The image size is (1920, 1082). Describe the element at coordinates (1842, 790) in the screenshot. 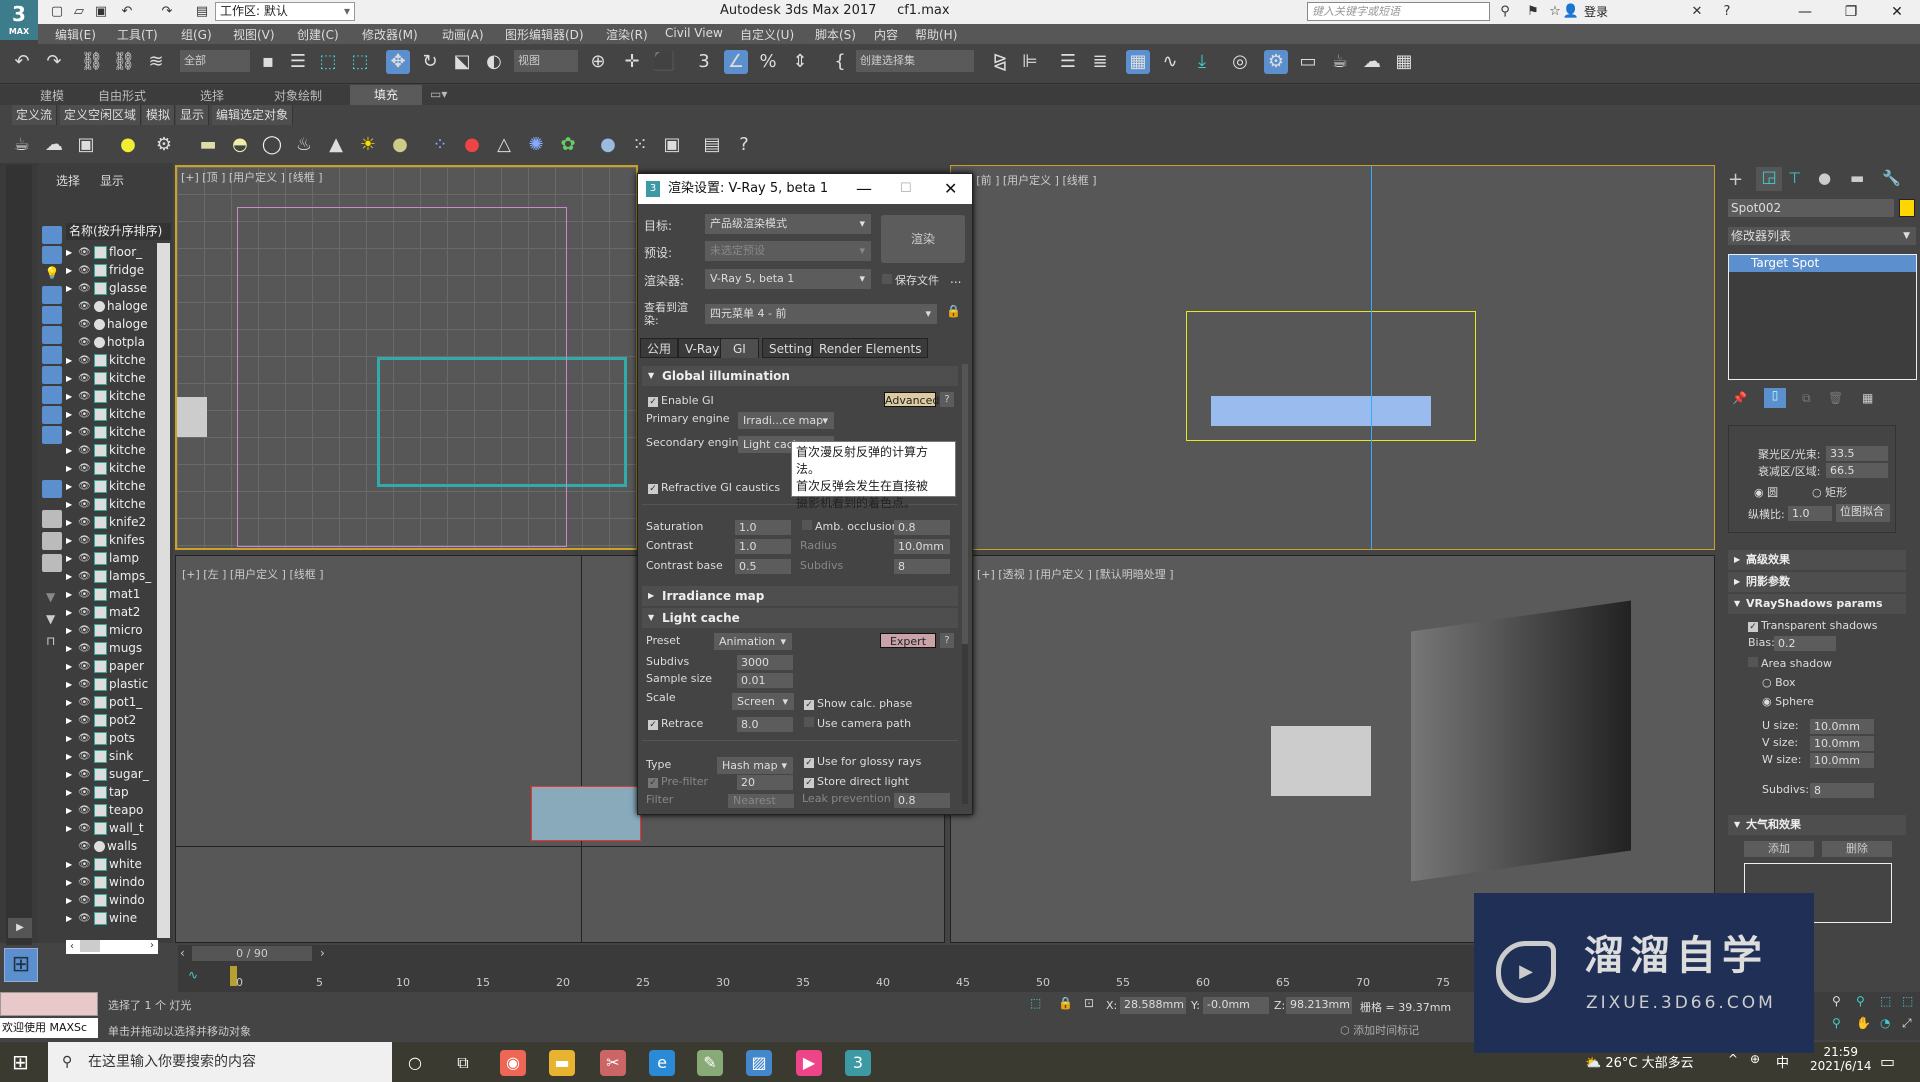

I see `shadow-subdivs-spinner: 8` at that location.